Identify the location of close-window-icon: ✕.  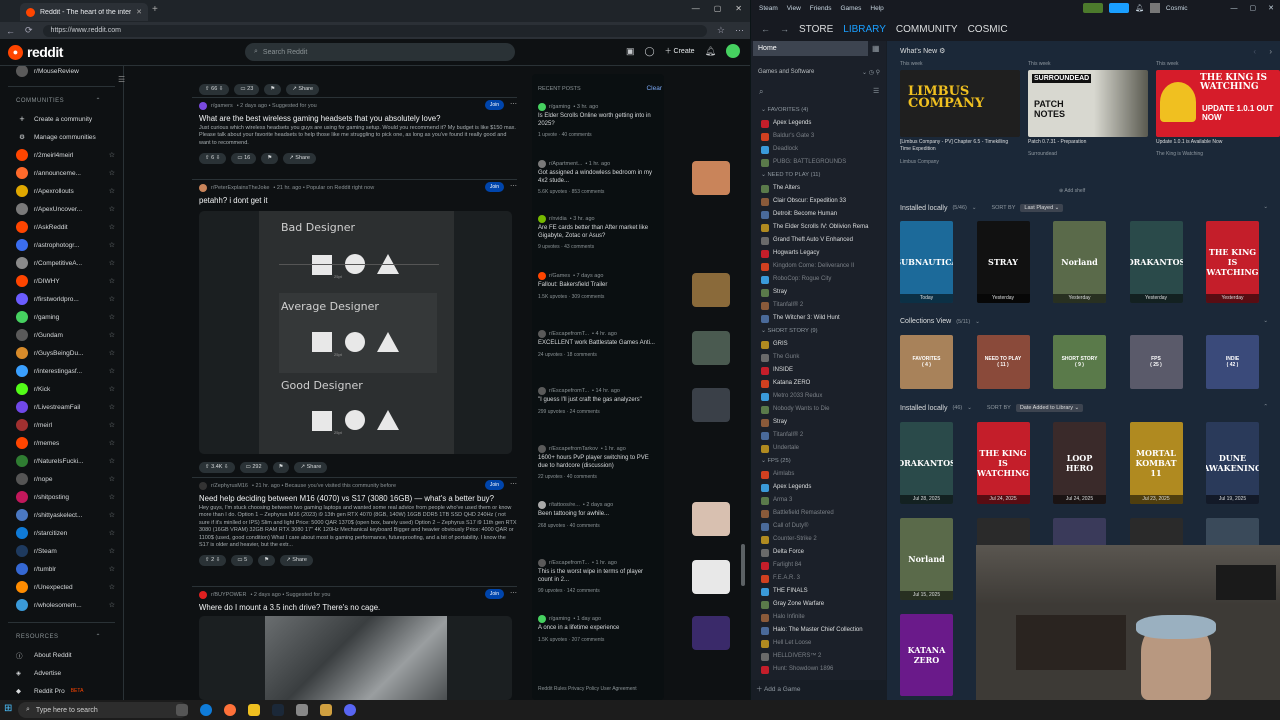
(738, 8).